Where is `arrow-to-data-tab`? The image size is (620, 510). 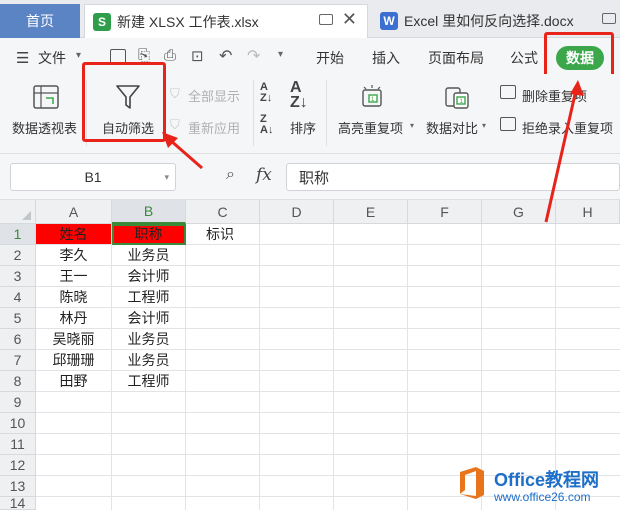 arrow-to-data-tab is located at coordinates (561, 156).